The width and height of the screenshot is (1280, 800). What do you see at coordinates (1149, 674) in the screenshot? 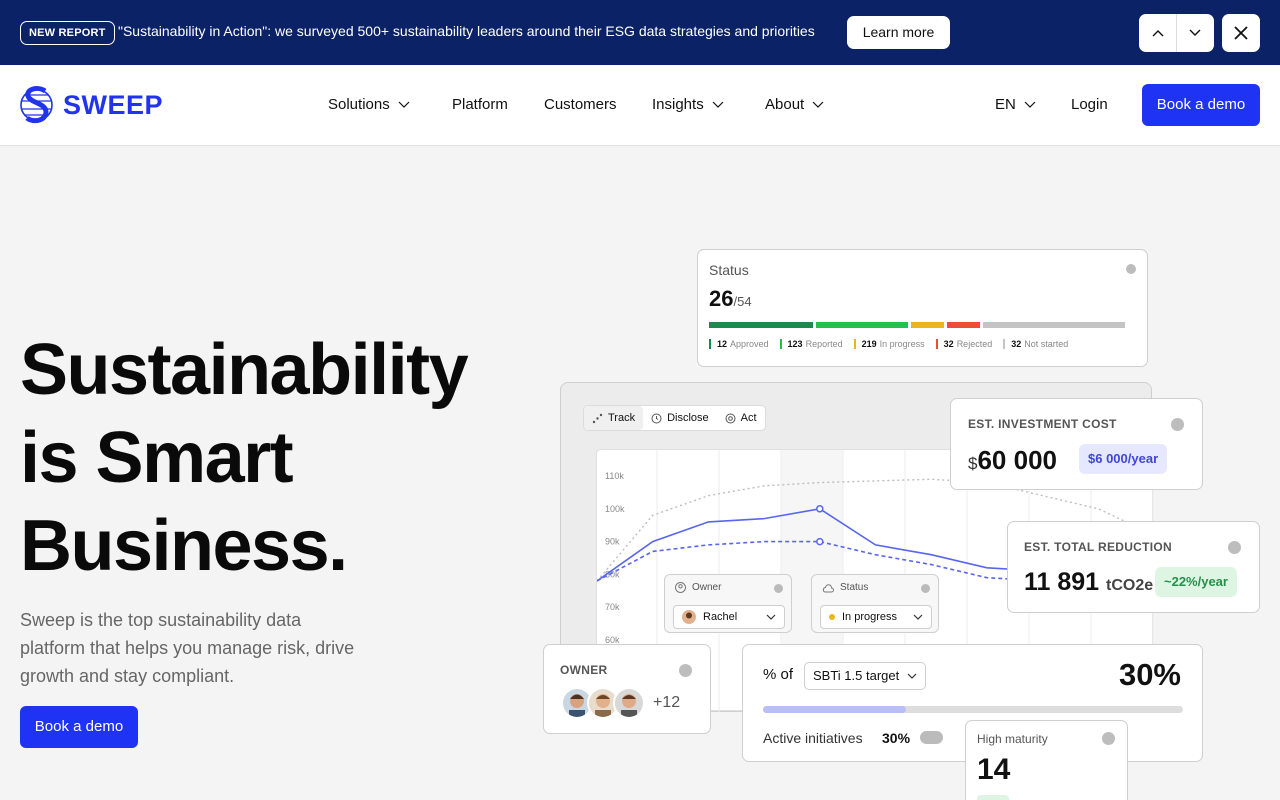
I see `sbti-percentage: 30%` at bounding box center [1149, 674].